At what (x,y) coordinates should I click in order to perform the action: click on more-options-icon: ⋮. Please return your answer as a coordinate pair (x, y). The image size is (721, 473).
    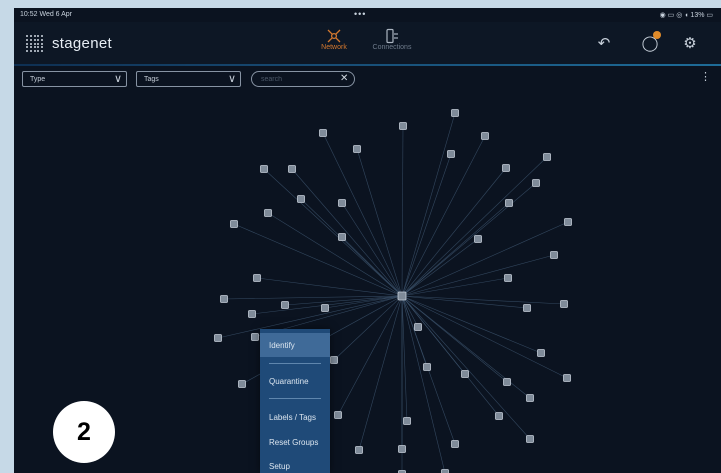
    Looking at the image, I should click on (705, 77).